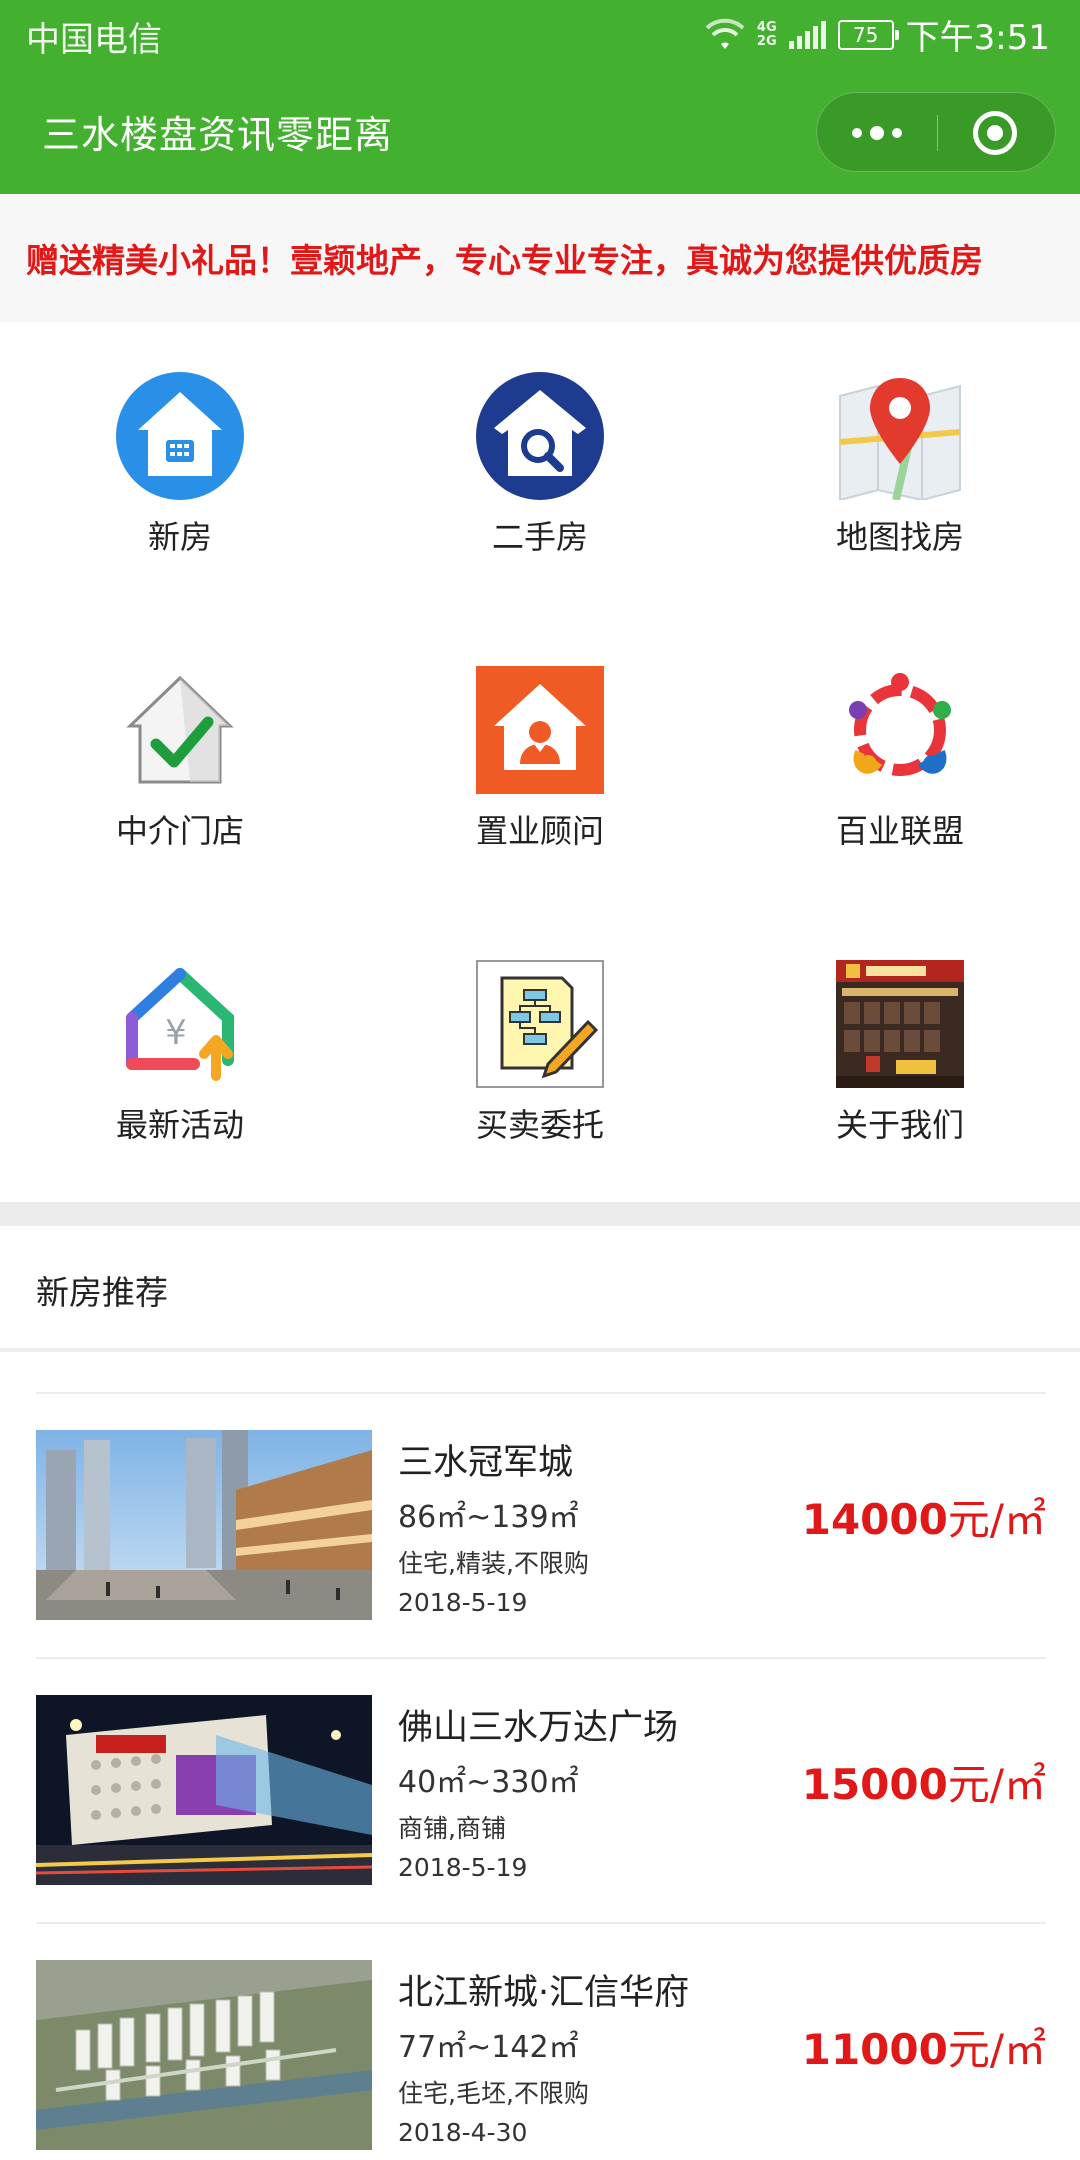  Describe the element at coordinates (452, 1828) in the screenshot. I see `listing-tags: 商铺,商铺` at that location.